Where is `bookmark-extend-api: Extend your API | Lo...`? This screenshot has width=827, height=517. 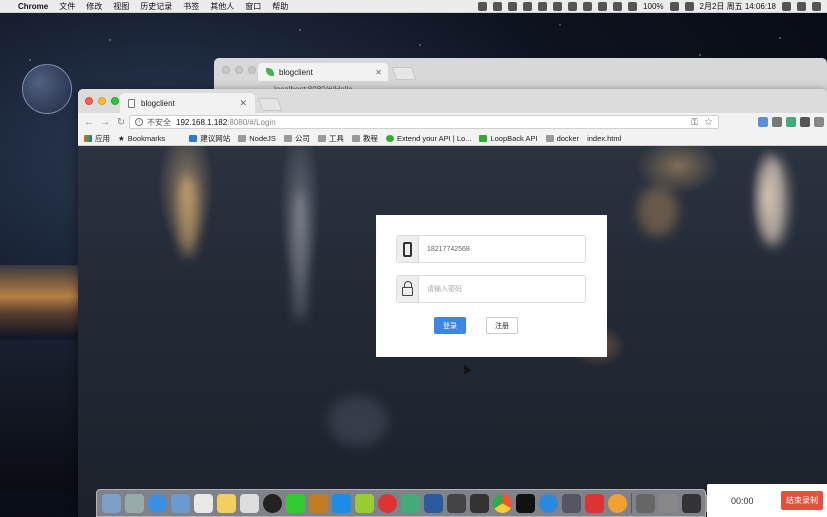
bookmark-extend-api: Extend your API | Lo... is located at coordinates (428, 138).